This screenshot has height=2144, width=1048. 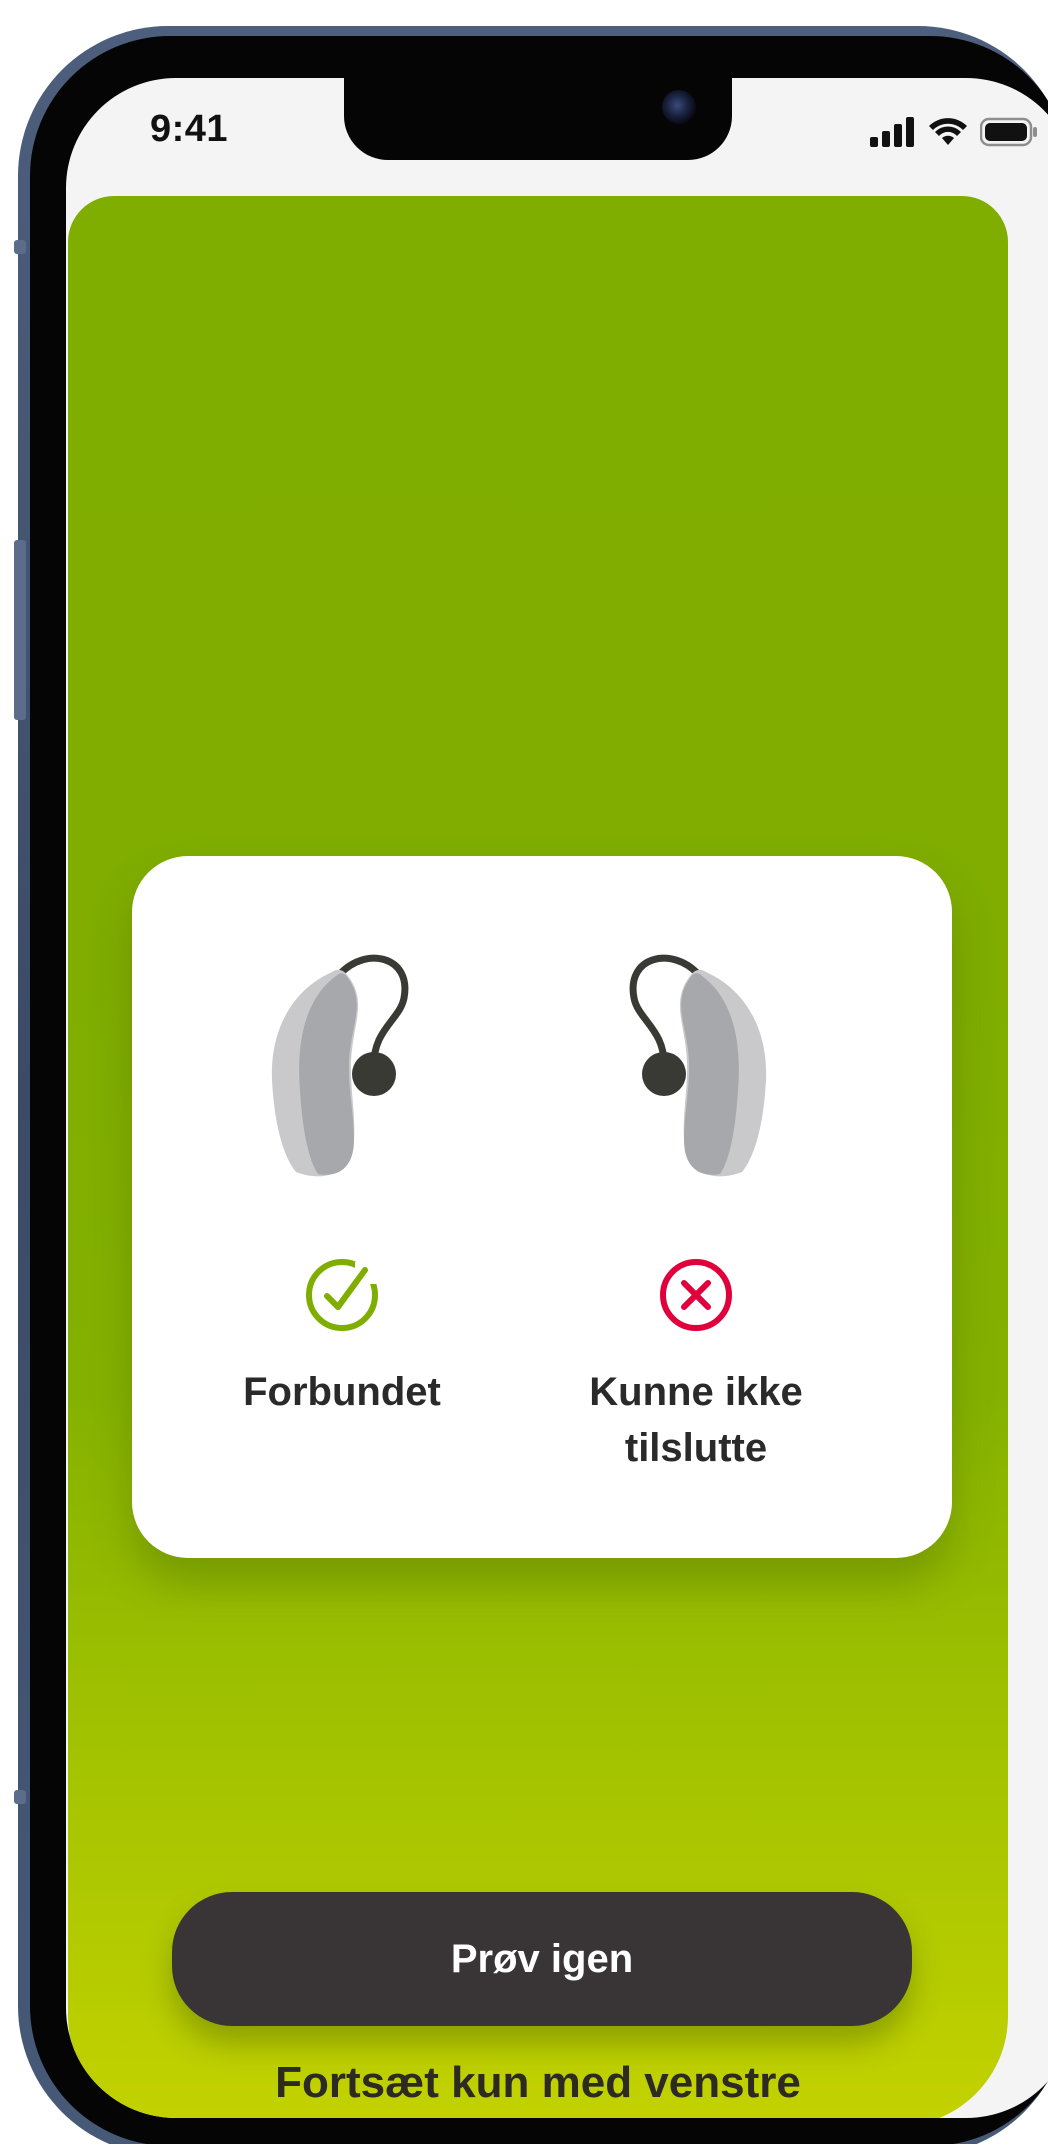 What do you see at coordinates (20, 1797) in the screenshot?
I see `side-button-lower` at bounding box center [20, 1797].